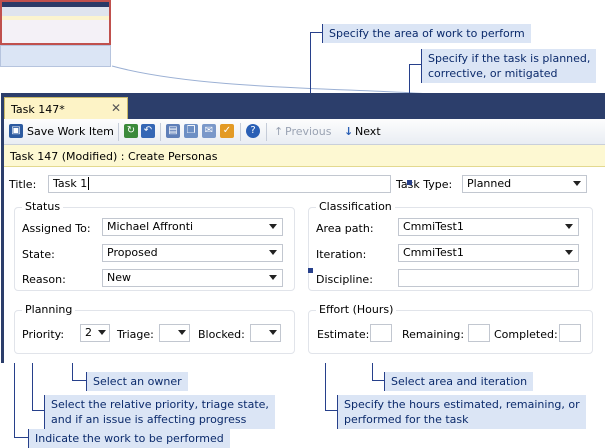 The image size is (605, 448). What do you see at coordinates (70, 183) in the screenshot?
I see `title-value: Task 1` at bounding box center [70, 183].